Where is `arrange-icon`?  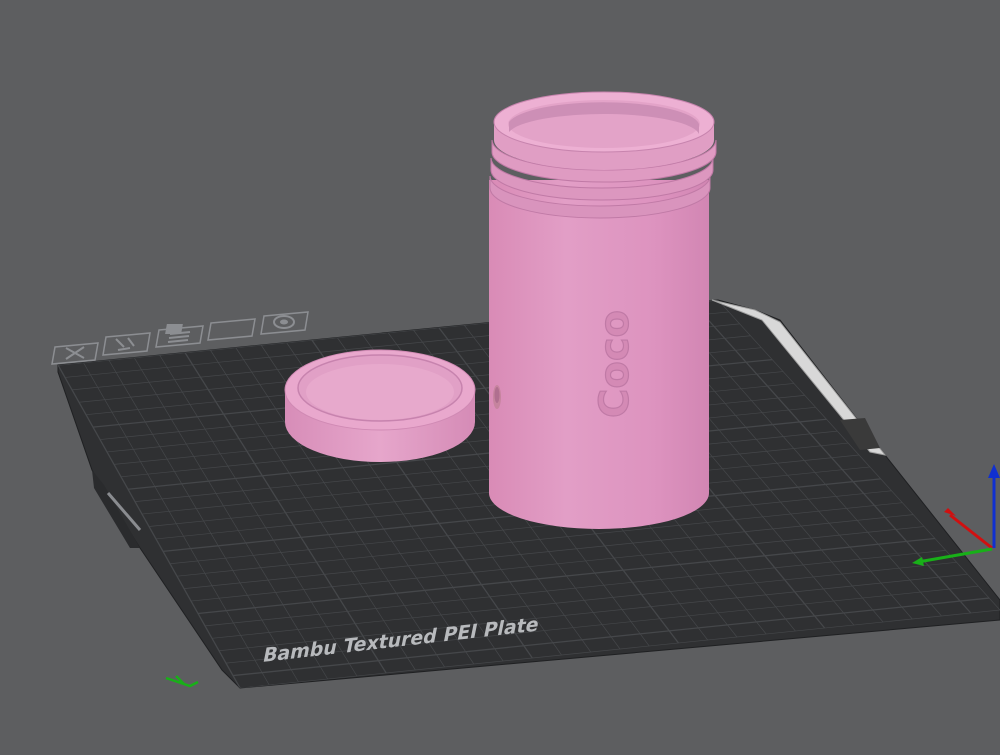 arrange-icon is located at coordinates (126, 344).